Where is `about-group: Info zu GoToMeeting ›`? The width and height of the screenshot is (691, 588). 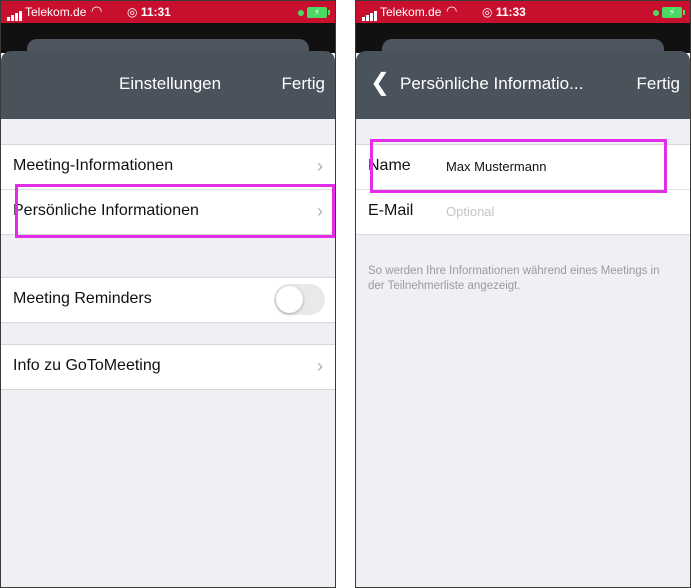 about-group: Info zu GoToMeeting › is located at coordinates (168, 367).